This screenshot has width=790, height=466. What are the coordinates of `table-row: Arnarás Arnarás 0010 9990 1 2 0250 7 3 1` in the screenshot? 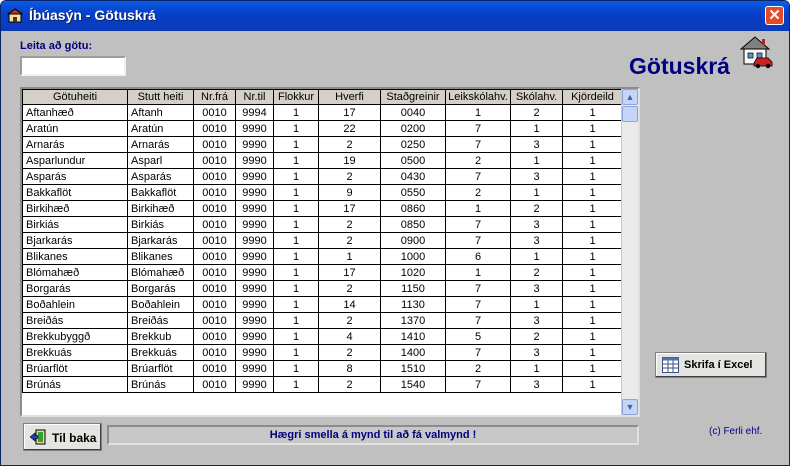 It's located at (322, 144).